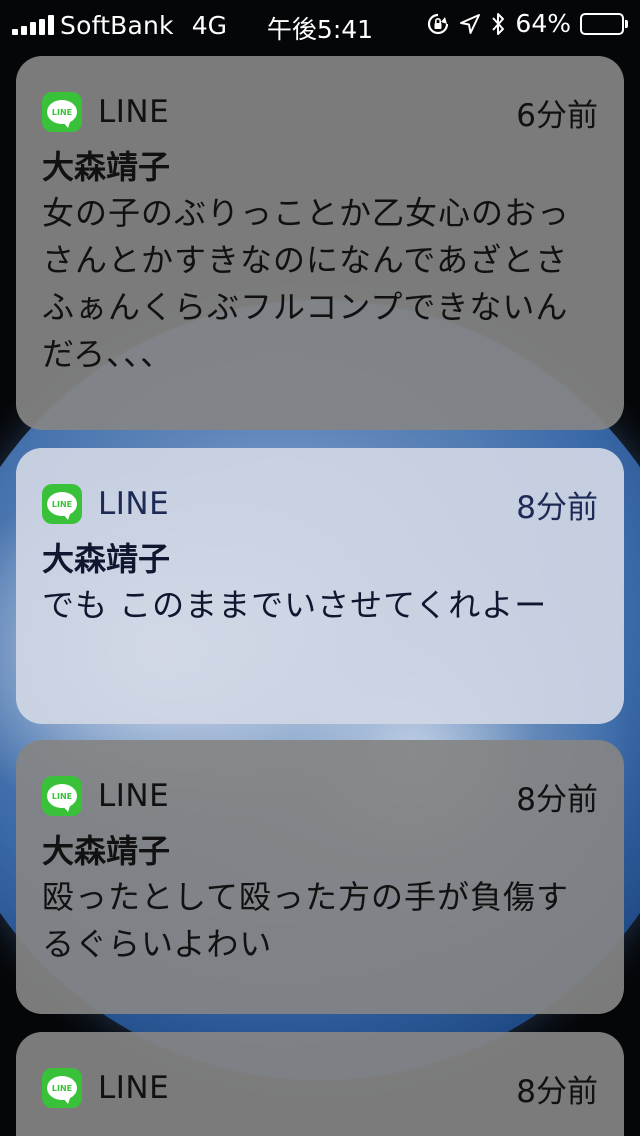 The width and height of the screenshot is (640, 1136). I want to click on battery-icon, so click(604, 23).